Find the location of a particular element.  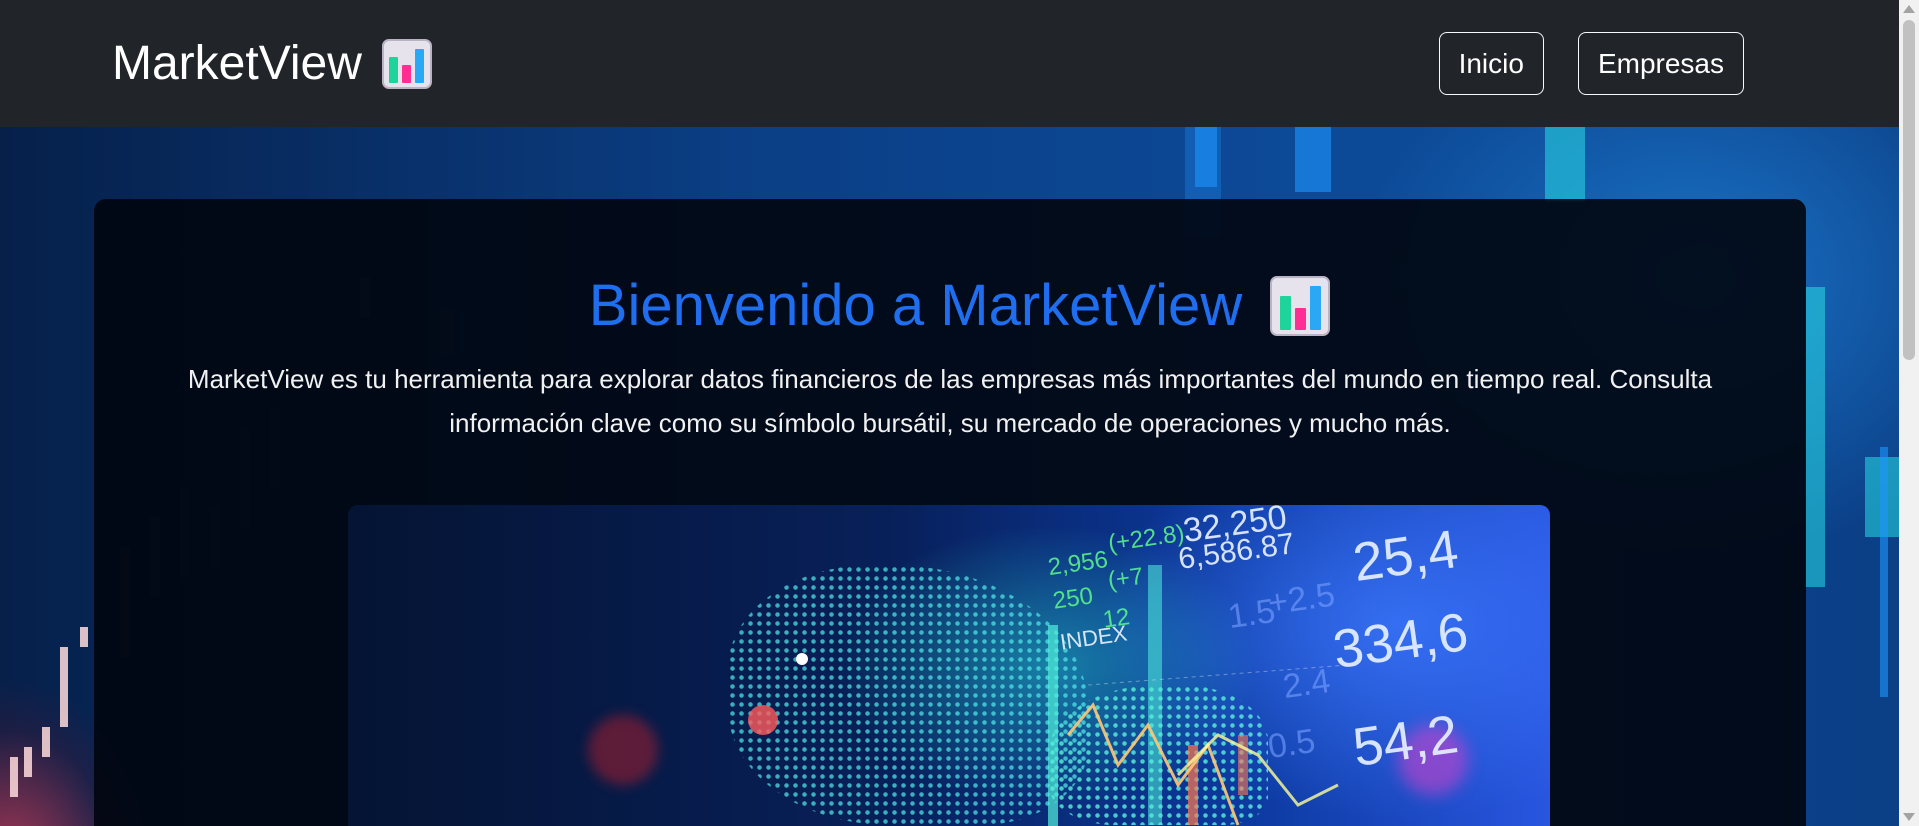

scrollbar-thumb is located at coordinates (1909, 190).